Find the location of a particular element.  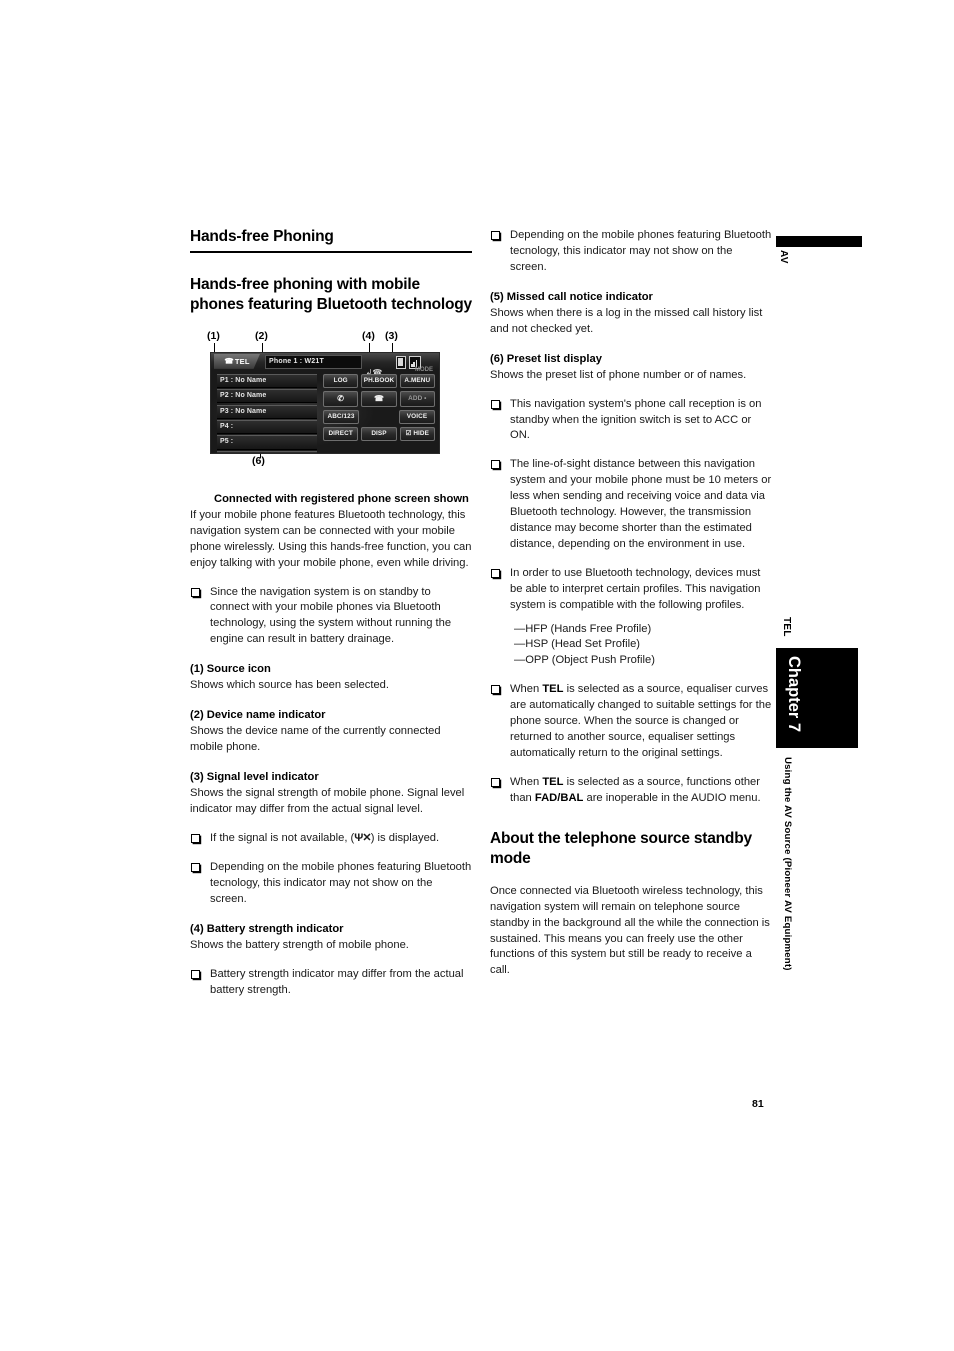

callout-4: (4) is located at coordinates (368, 335).